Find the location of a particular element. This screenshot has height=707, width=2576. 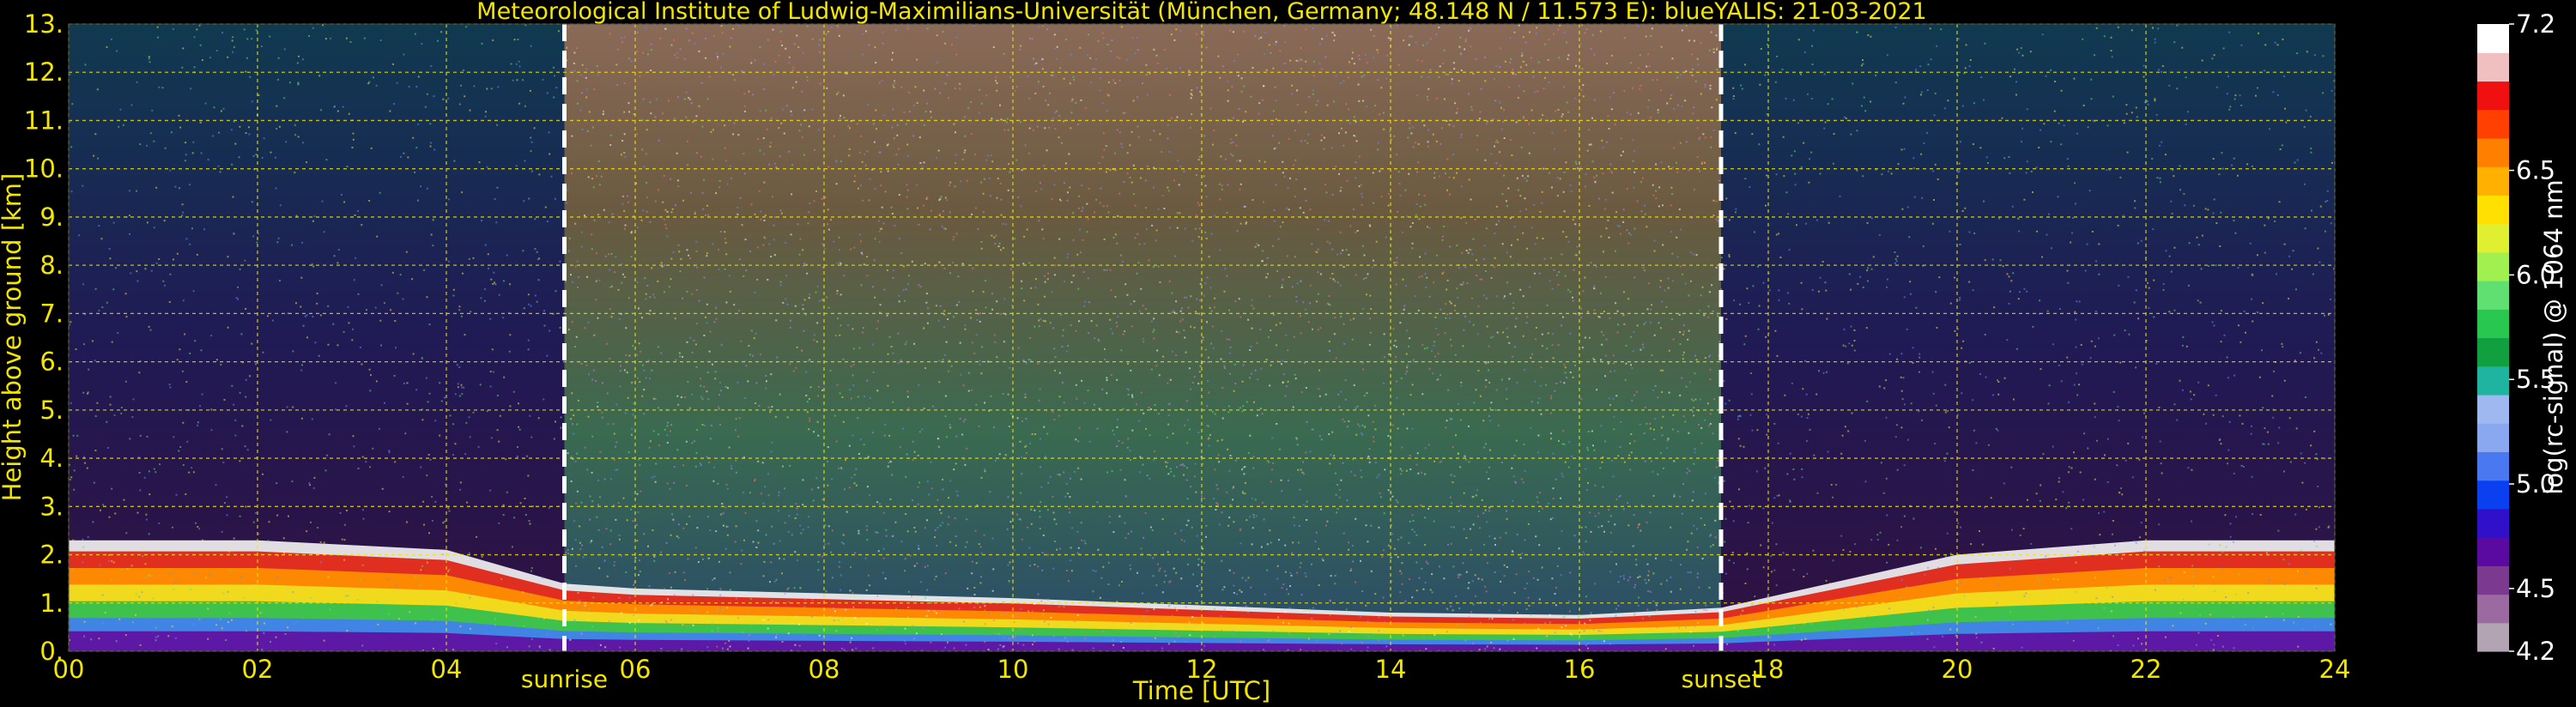

y-tick-label: 5. is located at coordinates (51, 411).